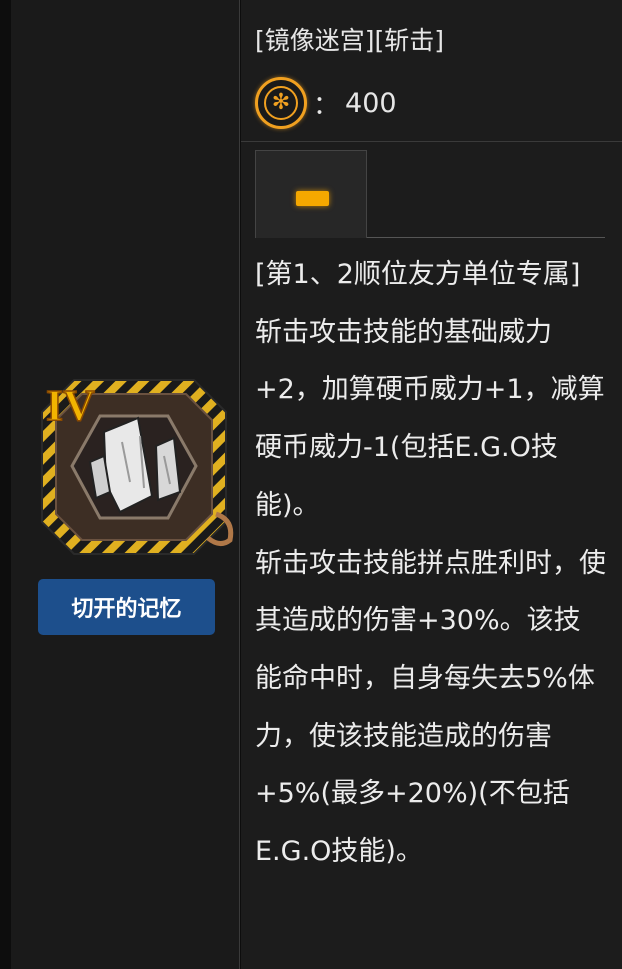 The width and height of the screenshot is (622, 969). I want to click on gift-cost: ✻ ： 400, so click(326, 103).